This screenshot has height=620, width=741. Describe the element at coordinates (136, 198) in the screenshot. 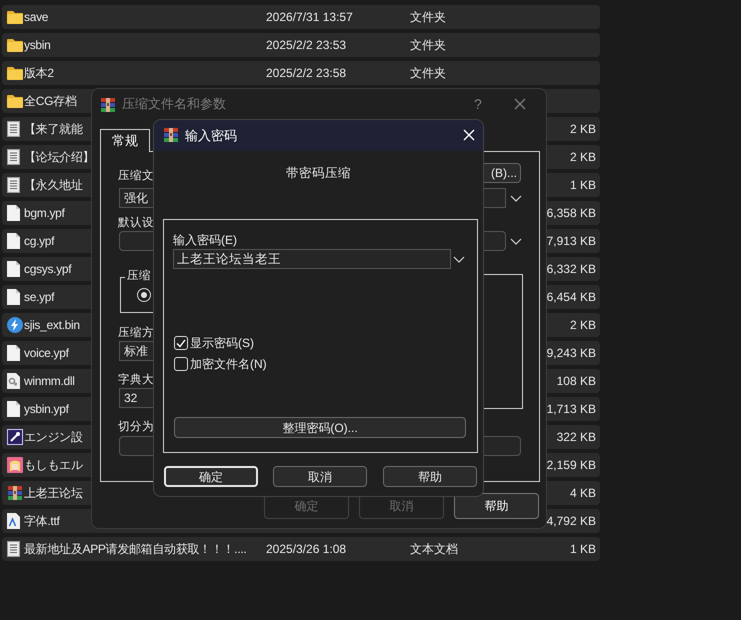

I see `field-value: 强化` at that location.